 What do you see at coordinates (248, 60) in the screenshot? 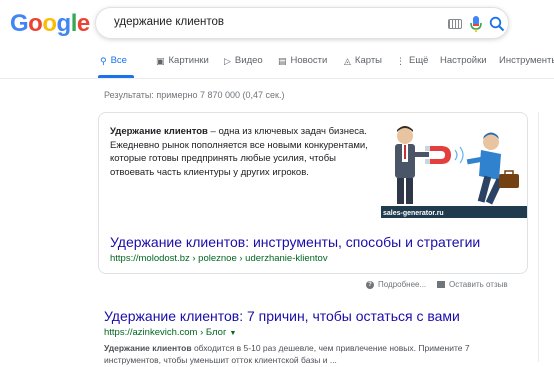
I see `tab-label: Видео` at bounding box center [248, 60].